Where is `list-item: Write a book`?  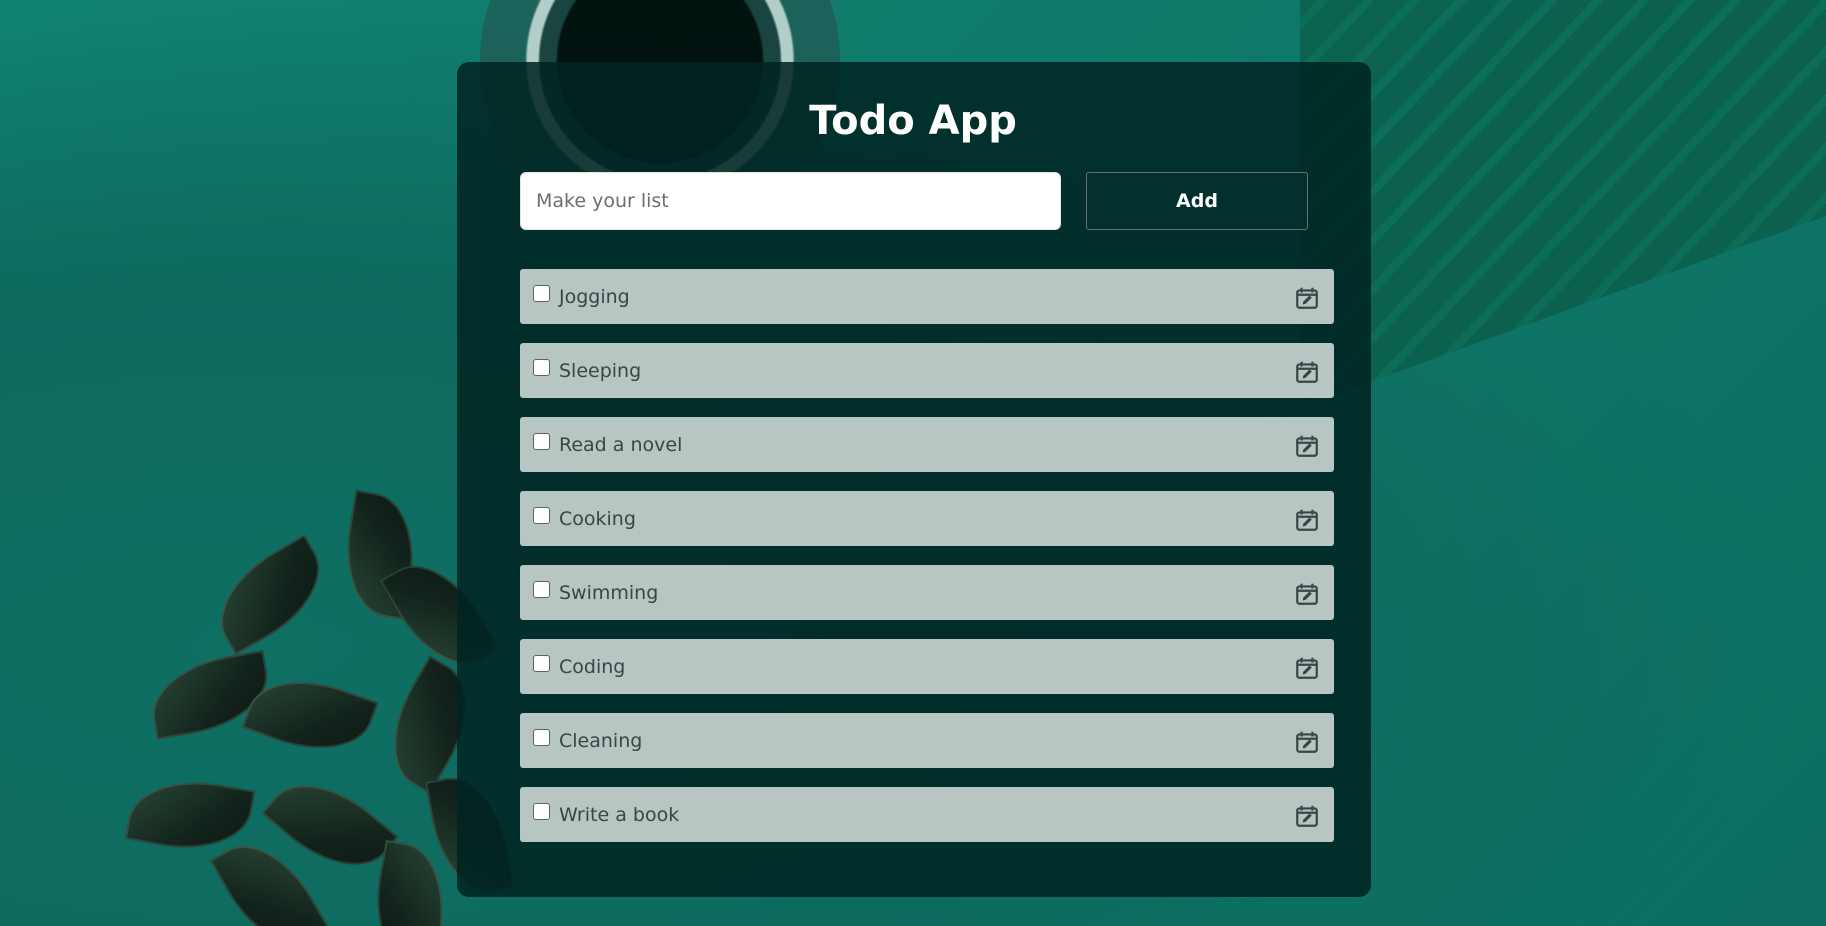
list-item: Write a book is located at coordinates (927, 814).